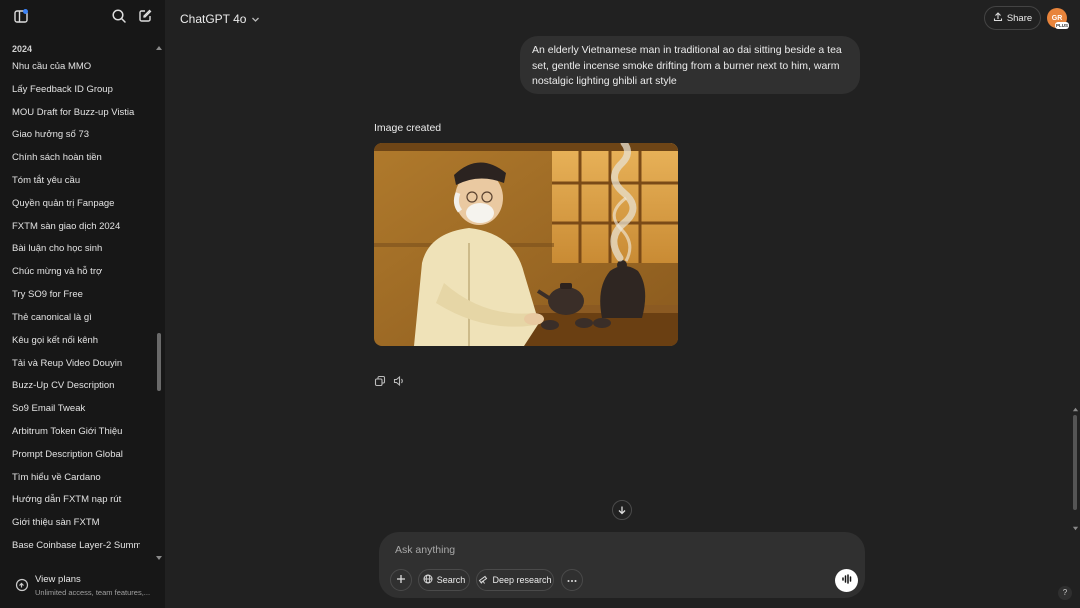 The width and height of the screenshot is (1080, 608). I want to click on history-item: Thẻ canonical là gì, so click(76, 318).